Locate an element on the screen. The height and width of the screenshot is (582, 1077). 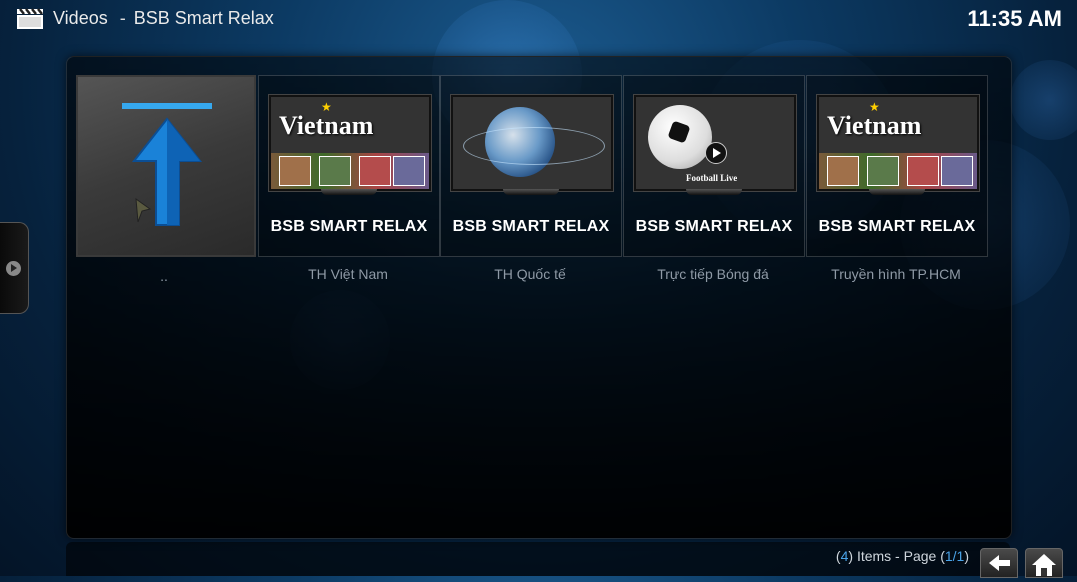
play-icon is located at coordinates (716, 153).